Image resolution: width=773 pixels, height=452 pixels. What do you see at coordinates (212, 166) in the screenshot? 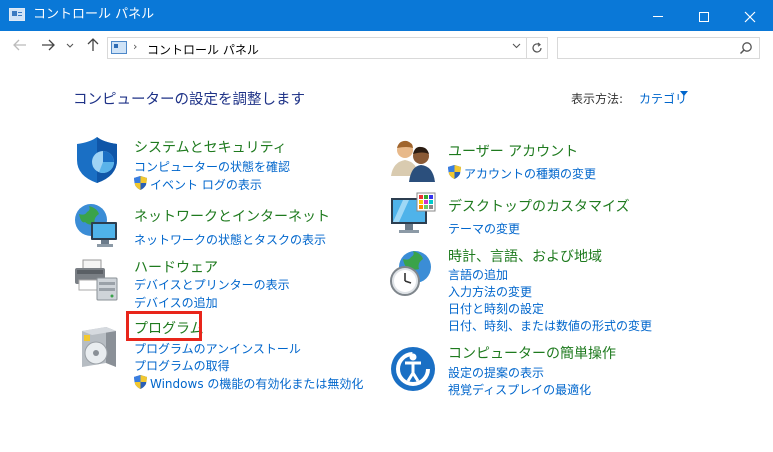
I see `link-check-computer-status: コンピューターの状態を確認` at bounding box center [212, 166].